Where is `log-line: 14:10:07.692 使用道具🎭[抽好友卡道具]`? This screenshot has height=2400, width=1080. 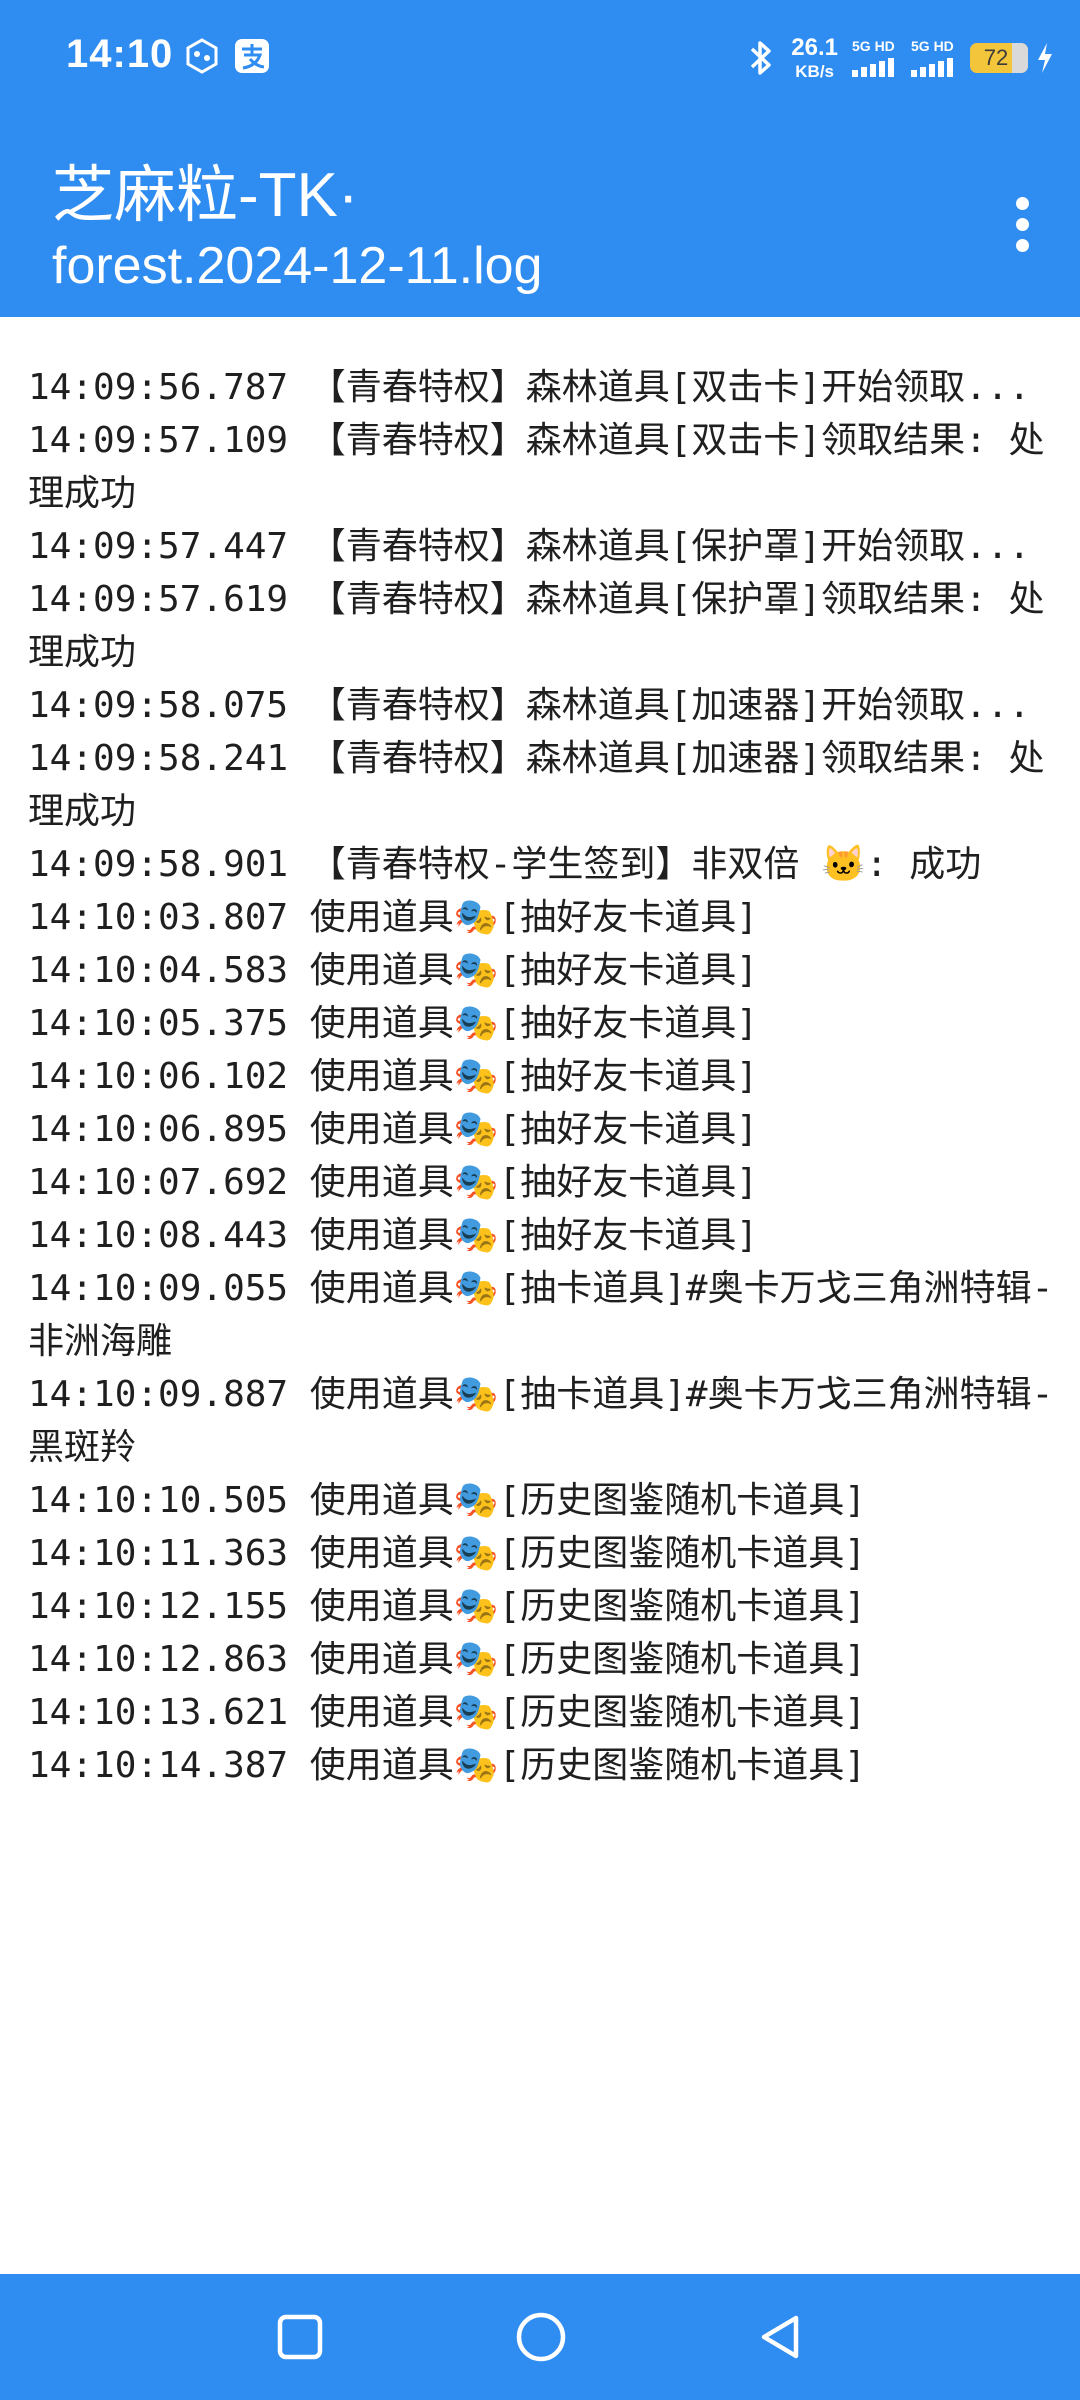 log-line: 14:10:07.692 使用道具🎭[抽好友卡道具] is located at coordinates (393, 1182).